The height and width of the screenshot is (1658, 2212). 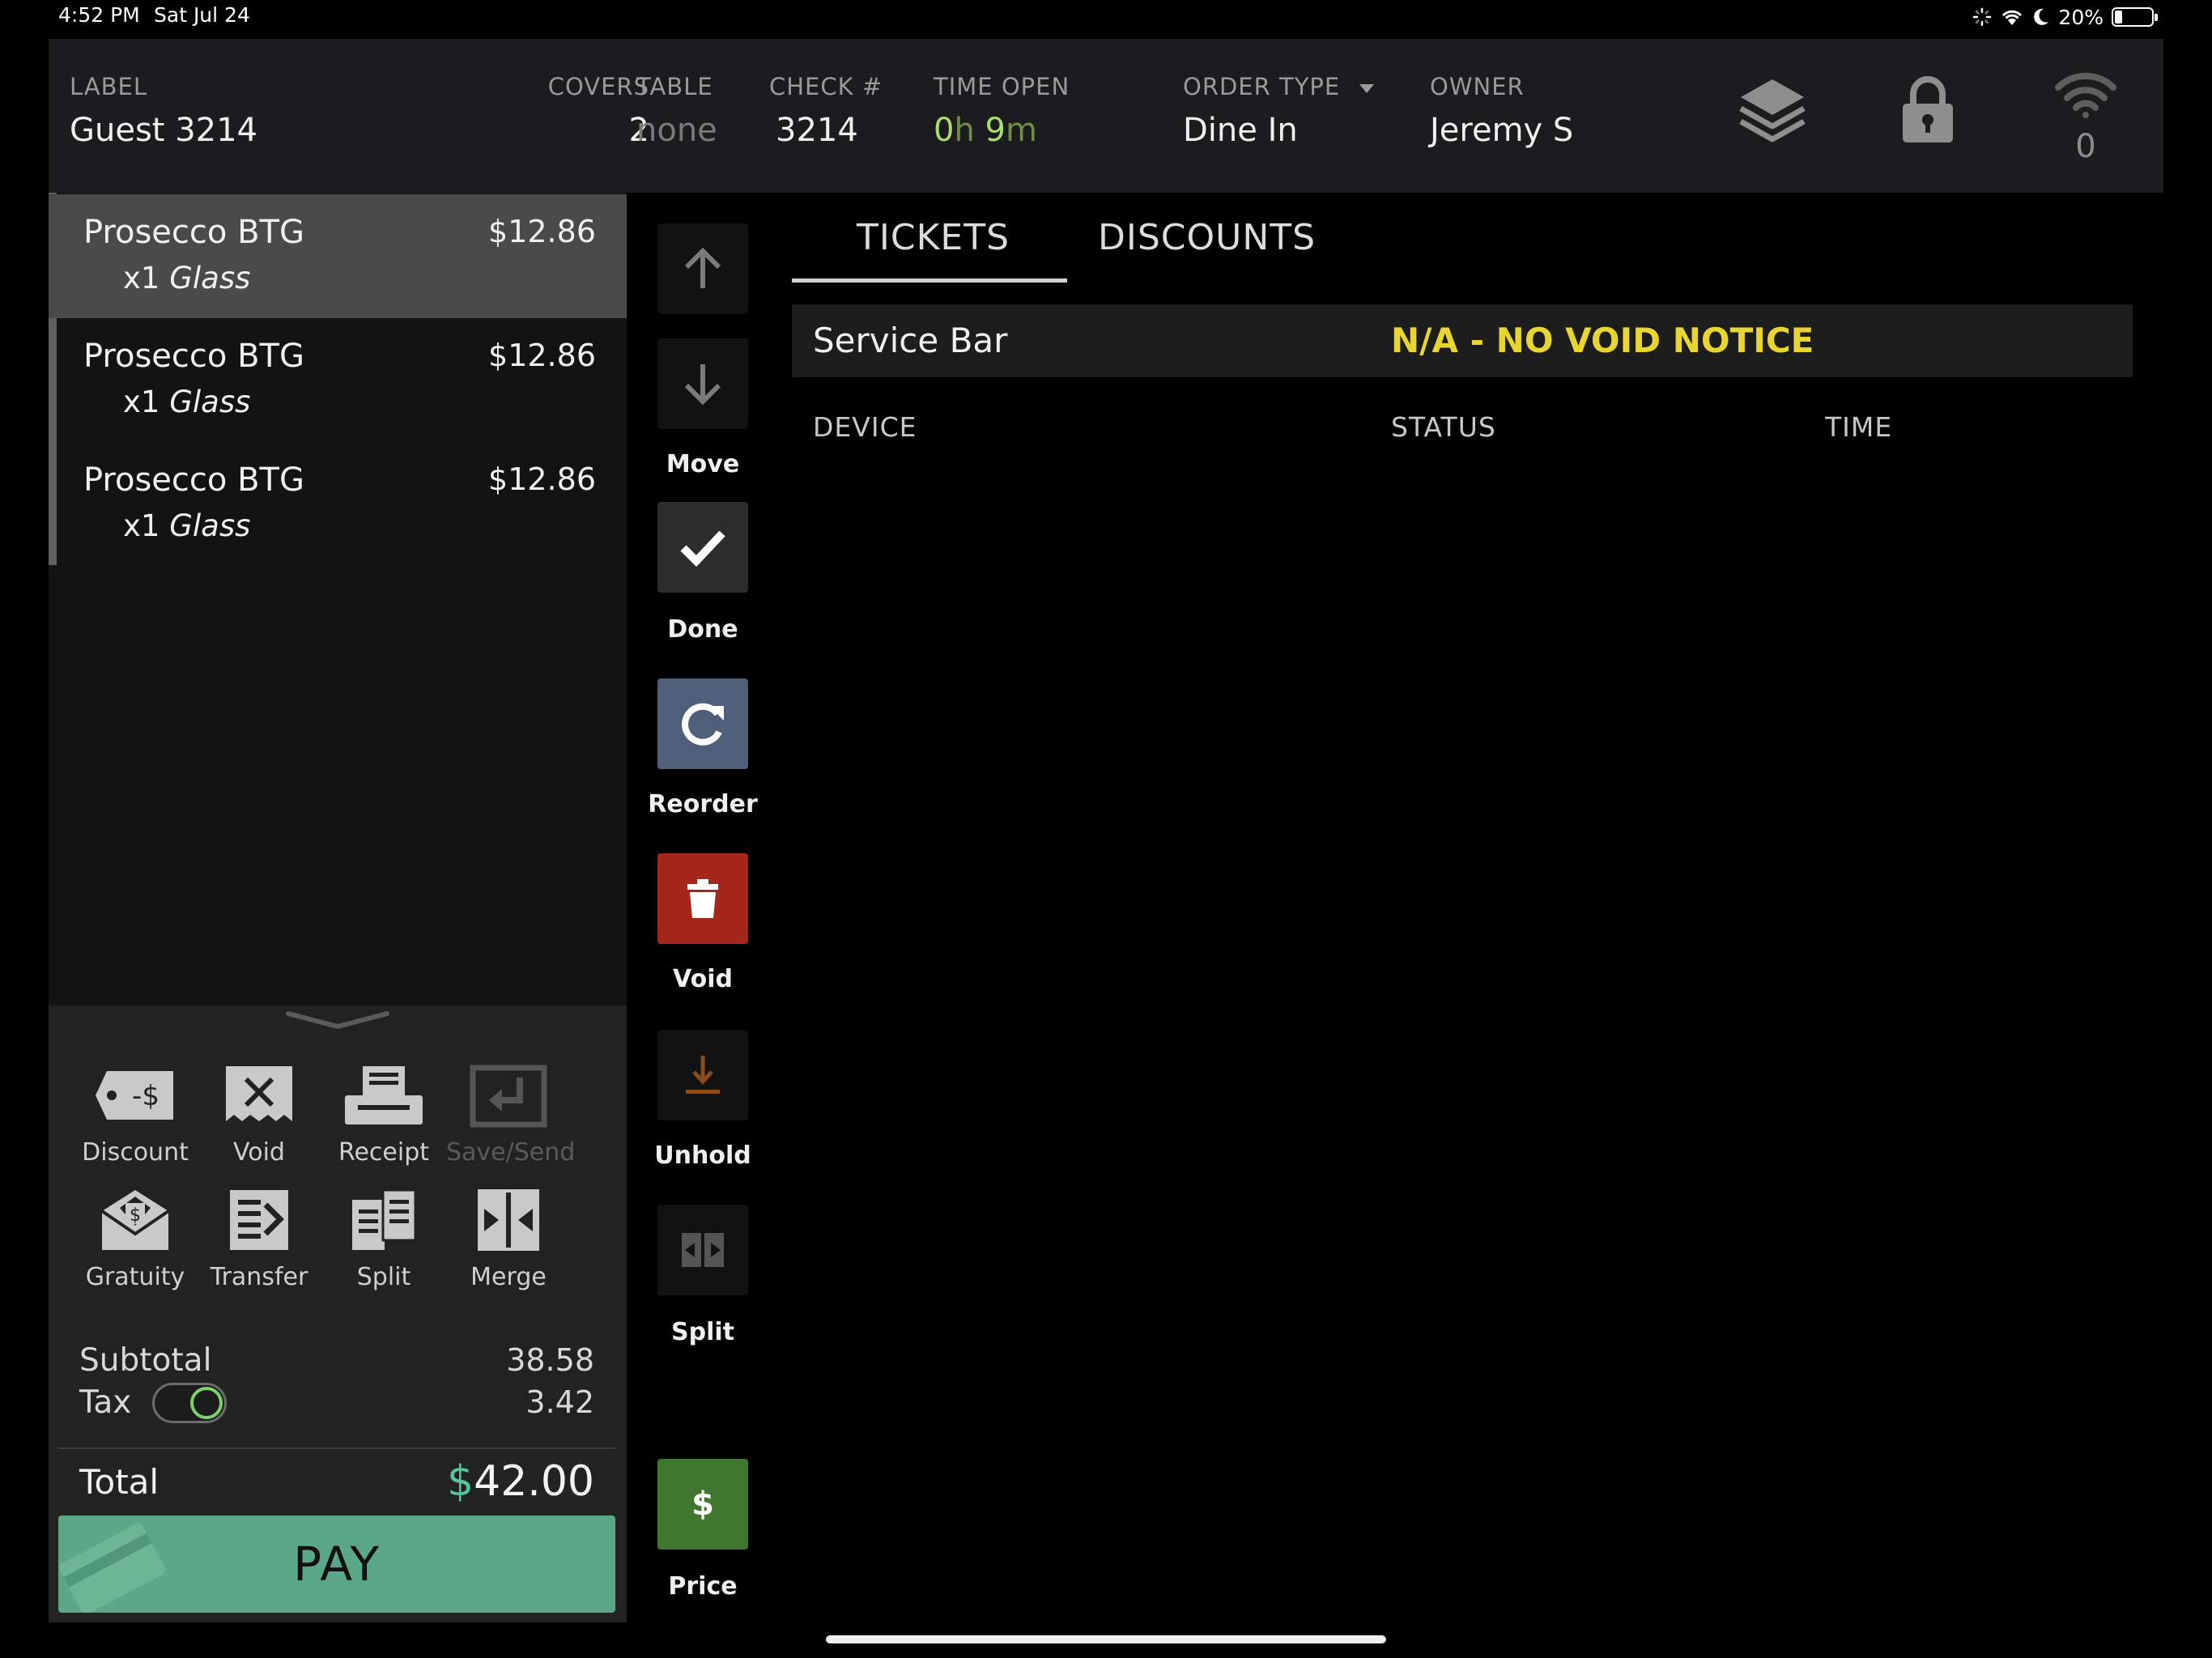 I want to click on save-send-button: Save/Send, so click(x=510, y=1113).